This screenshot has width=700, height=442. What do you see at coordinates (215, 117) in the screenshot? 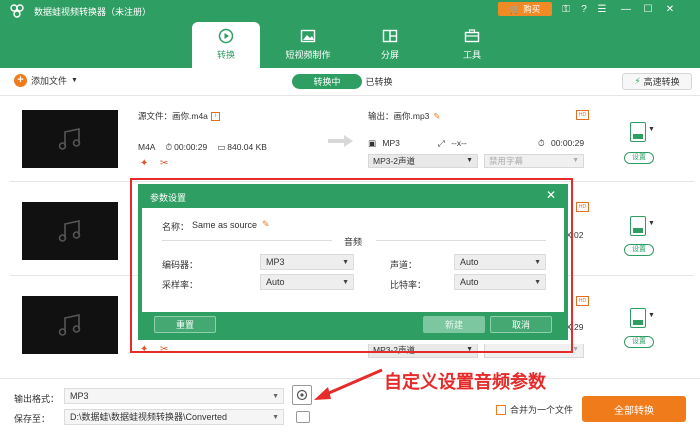
I see `info-icon: i` at bounding box center [215, 117].